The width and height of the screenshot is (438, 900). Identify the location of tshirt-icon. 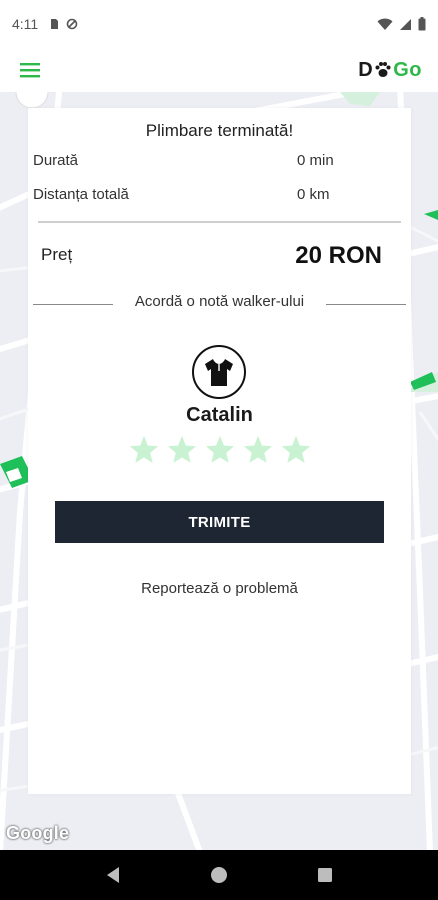
(219, 372).